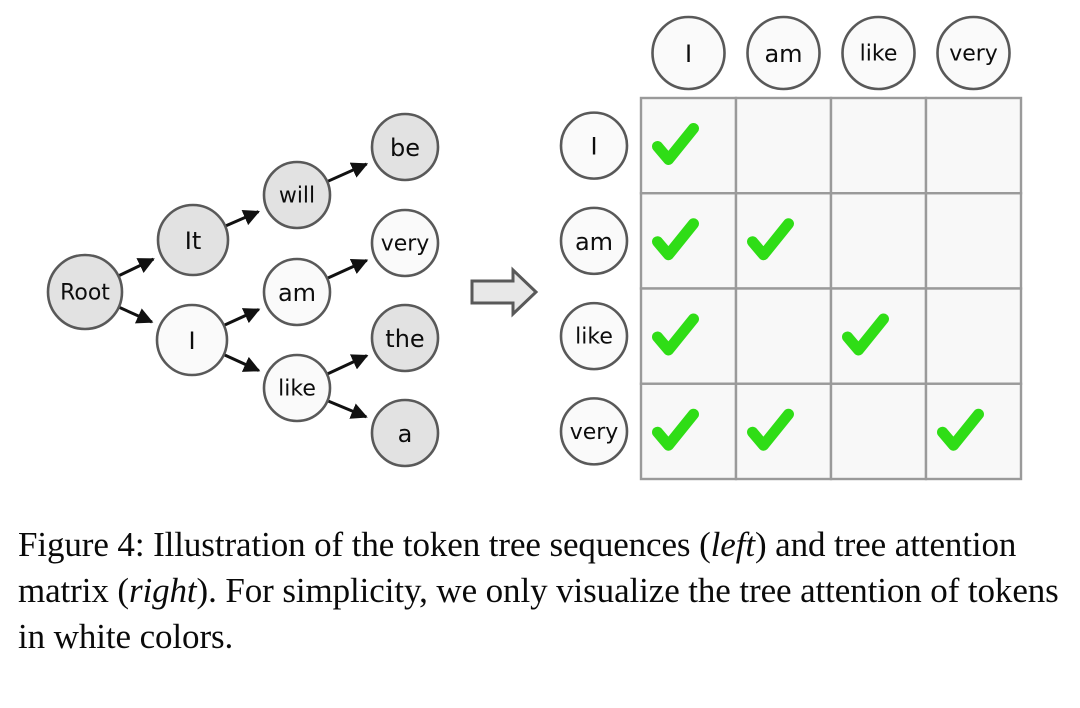  What do you see at coordinates (242, 317) in the screenshot?
I see `tree-edge-i-to-am` at bounding box center [242, 317].